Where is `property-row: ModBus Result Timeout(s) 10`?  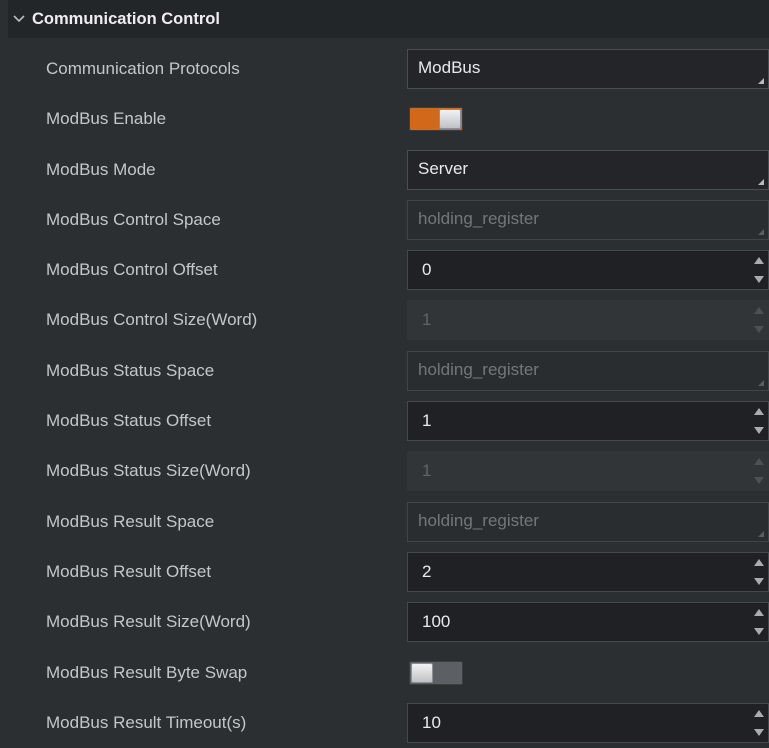 property-row: ModBus Result Timeout(s) 10 is located at coordinates (384, 723).